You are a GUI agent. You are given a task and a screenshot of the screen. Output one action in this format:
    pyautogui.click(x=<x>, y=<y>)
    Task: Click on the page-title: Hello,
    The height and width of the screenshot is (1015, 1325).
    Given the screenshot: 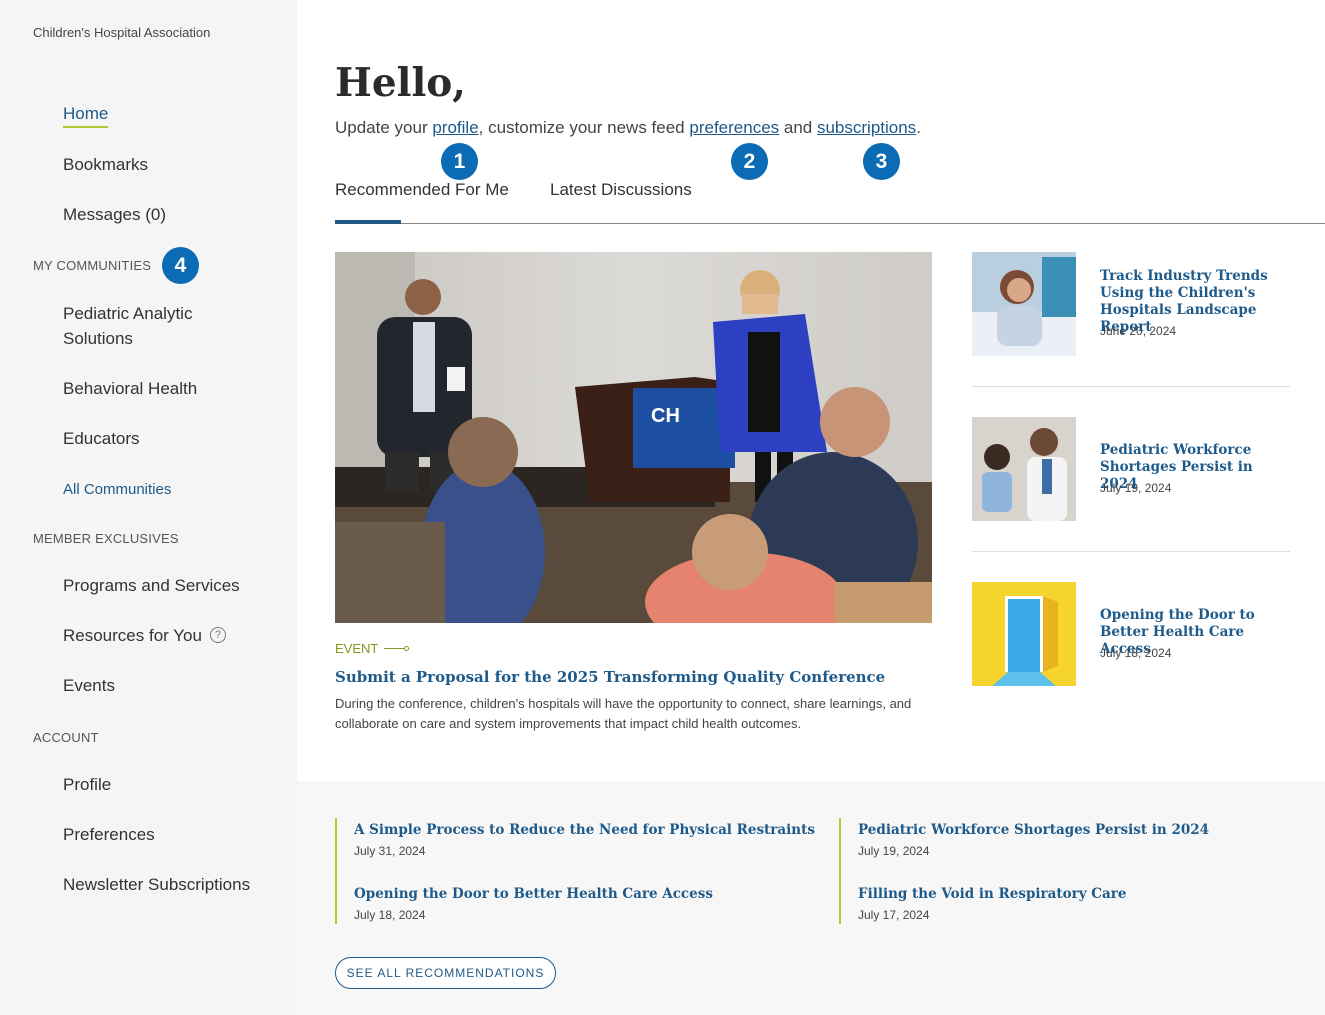 What is the action you would take?
    pyautogui.click(x=400, y=83)
    